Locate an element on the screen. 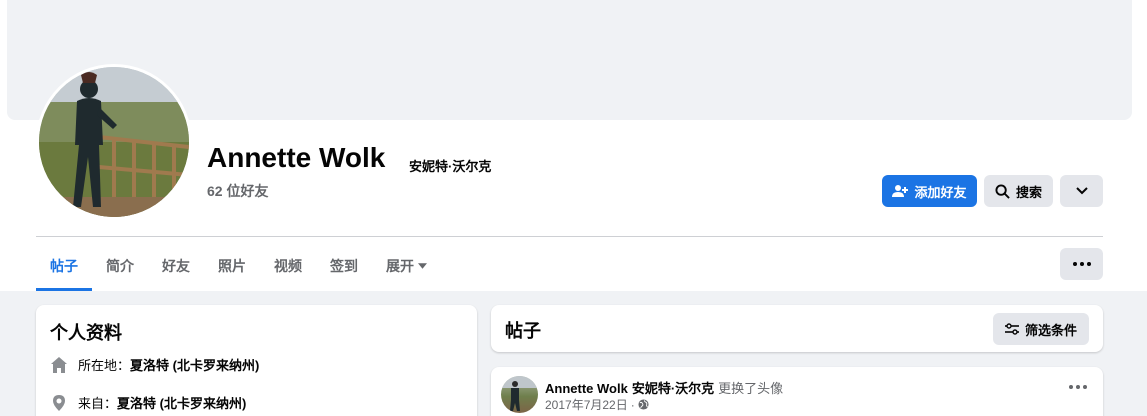 Image resolution: width=1147 pixels, height=416 pixels. profile-alt-name: 安妮特·沃尔克 is located at coordinates (450, 166).